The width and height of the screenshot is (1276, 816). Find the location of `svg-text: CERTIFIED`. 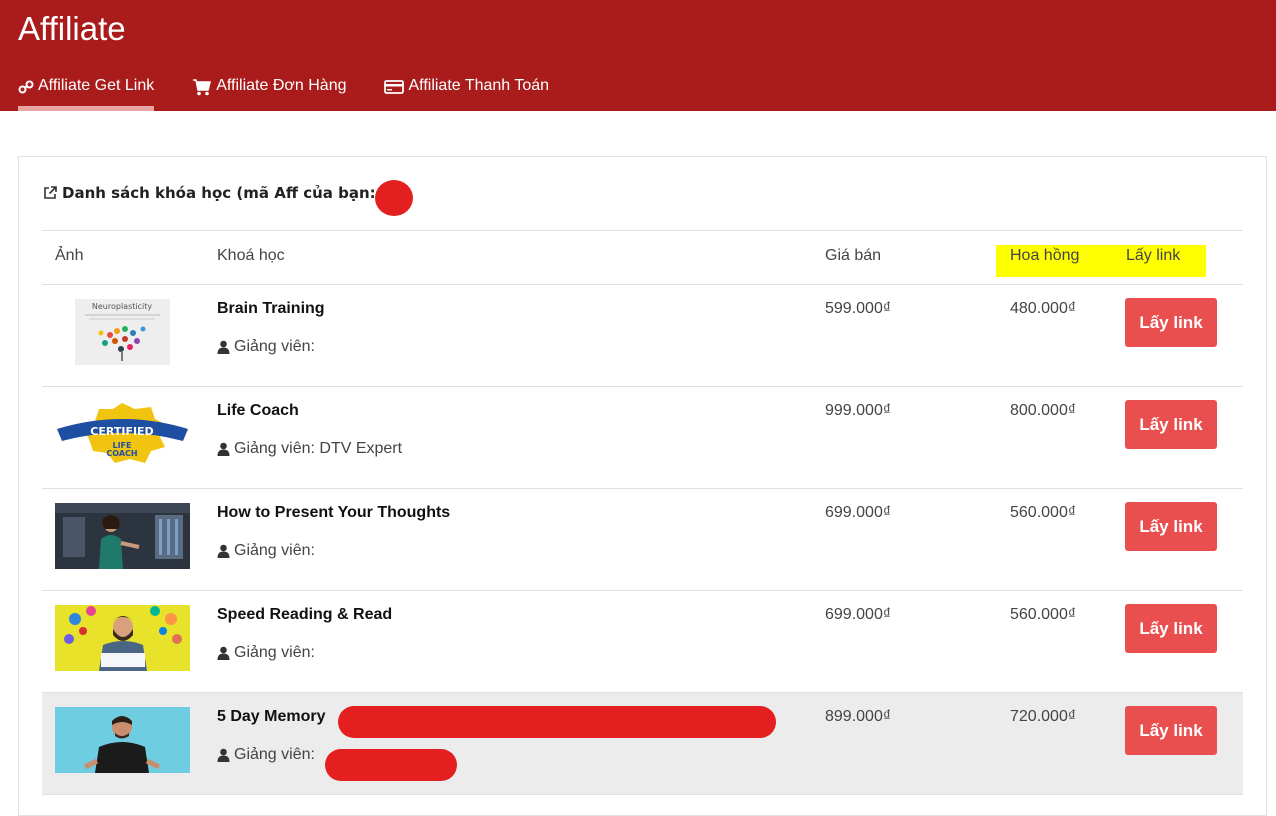

svg-text: CERTIFIED is located at coordinates (121, 431).